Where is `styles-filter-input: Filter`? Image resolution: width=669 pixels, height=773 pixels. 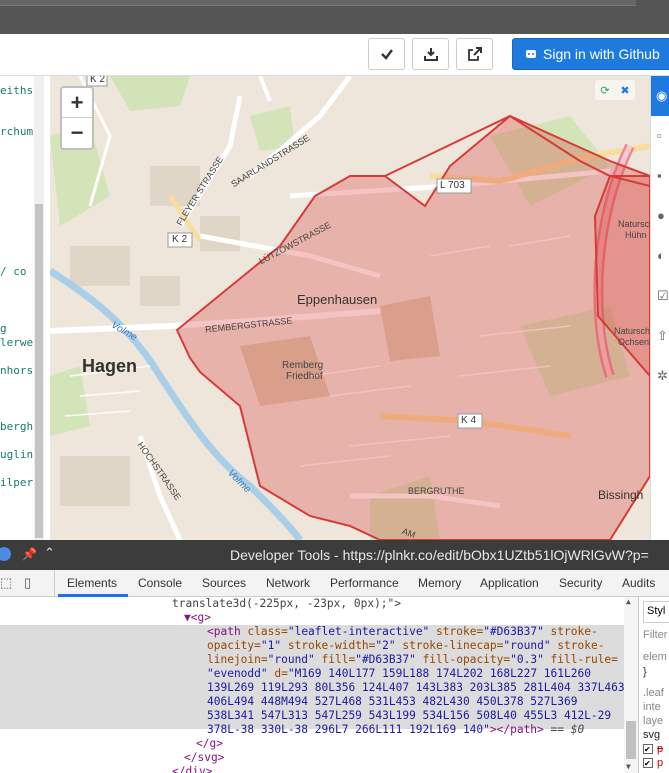 styles-filter-input: Filter is located at coordinates (655, 635).